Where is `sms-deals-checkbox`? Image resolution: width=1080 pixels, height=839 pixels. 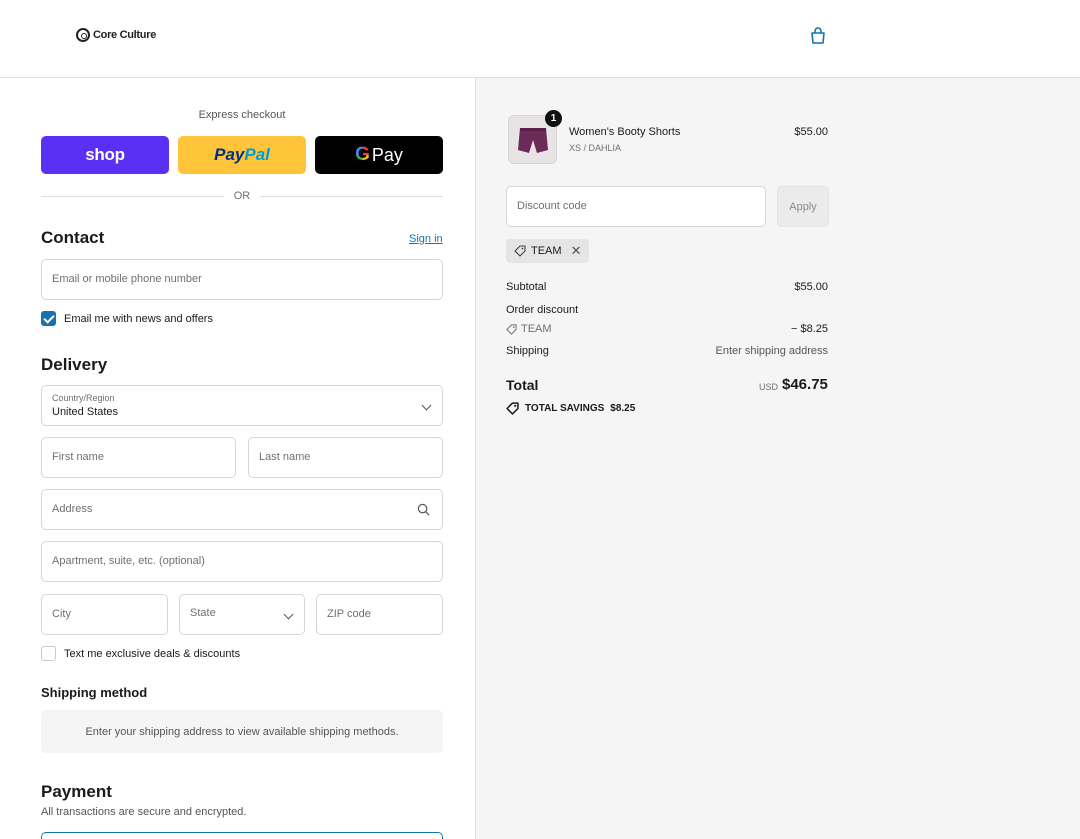
sms-deals-checkbox is located at coordinates (48, 653).